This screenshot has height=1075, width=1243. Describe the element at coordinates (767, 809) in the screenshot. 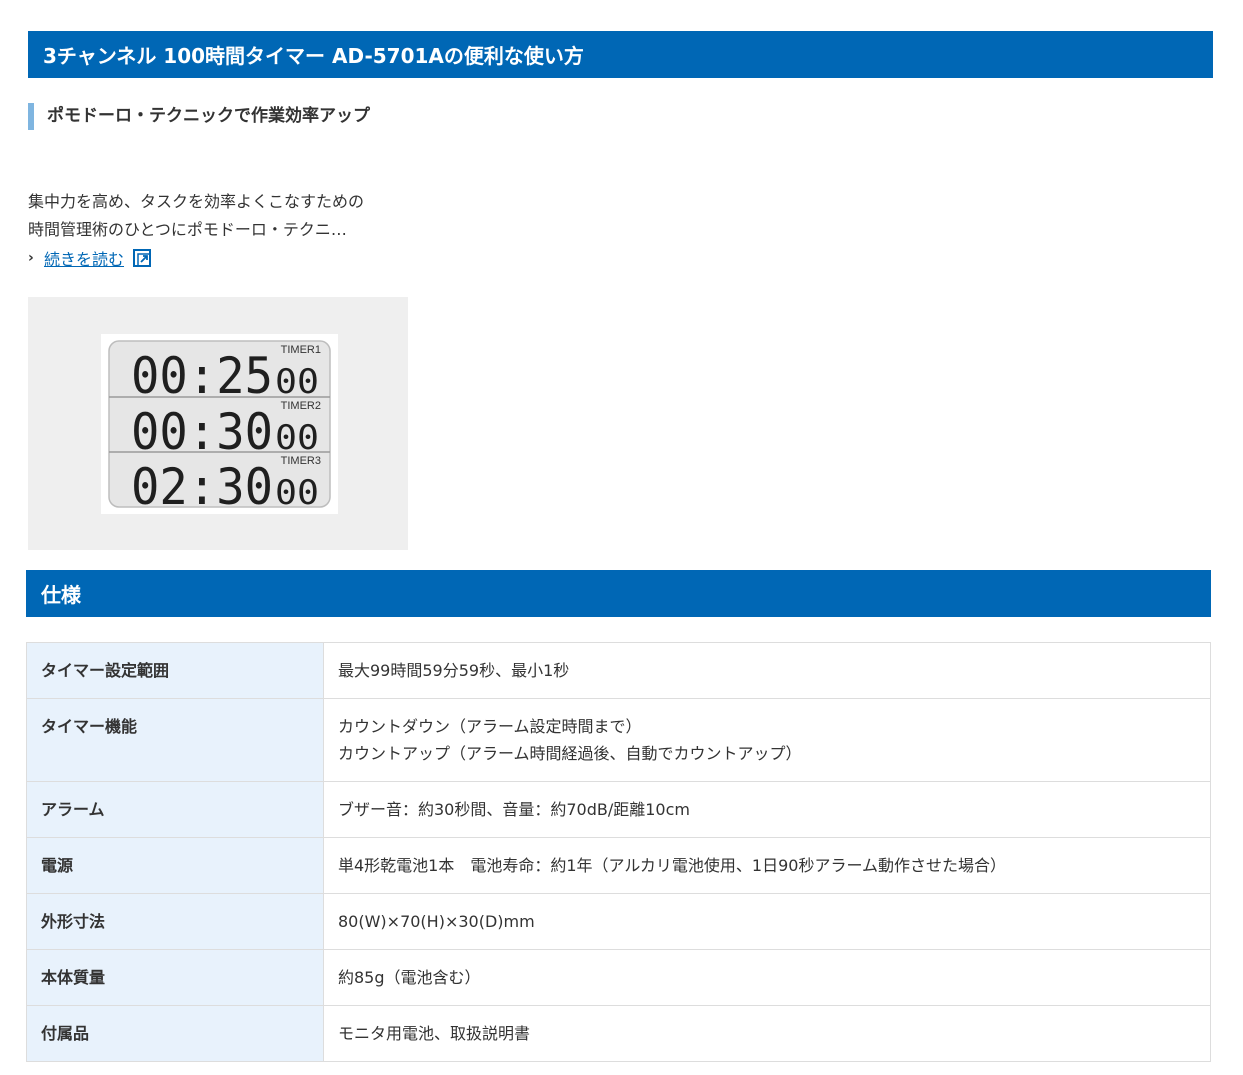

I see `spec-value: ブザー音：約30秒間、音量：約70dB/距離10cm` at that location.